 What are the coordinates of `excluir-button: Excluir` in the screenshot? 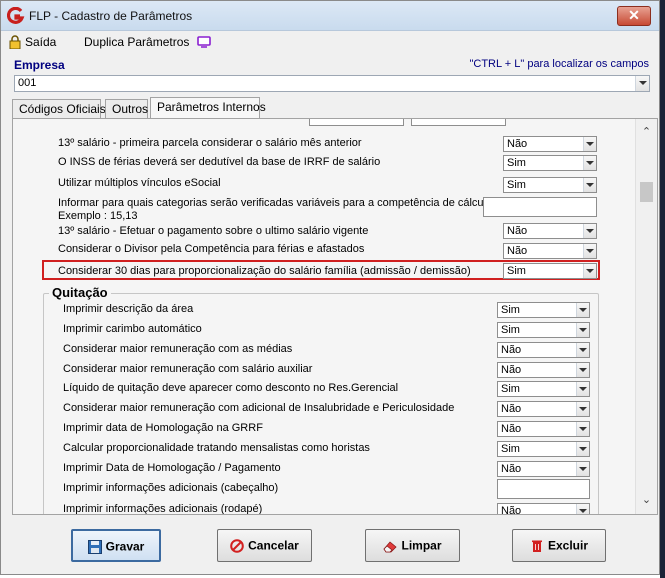 It's located at (559, 545).